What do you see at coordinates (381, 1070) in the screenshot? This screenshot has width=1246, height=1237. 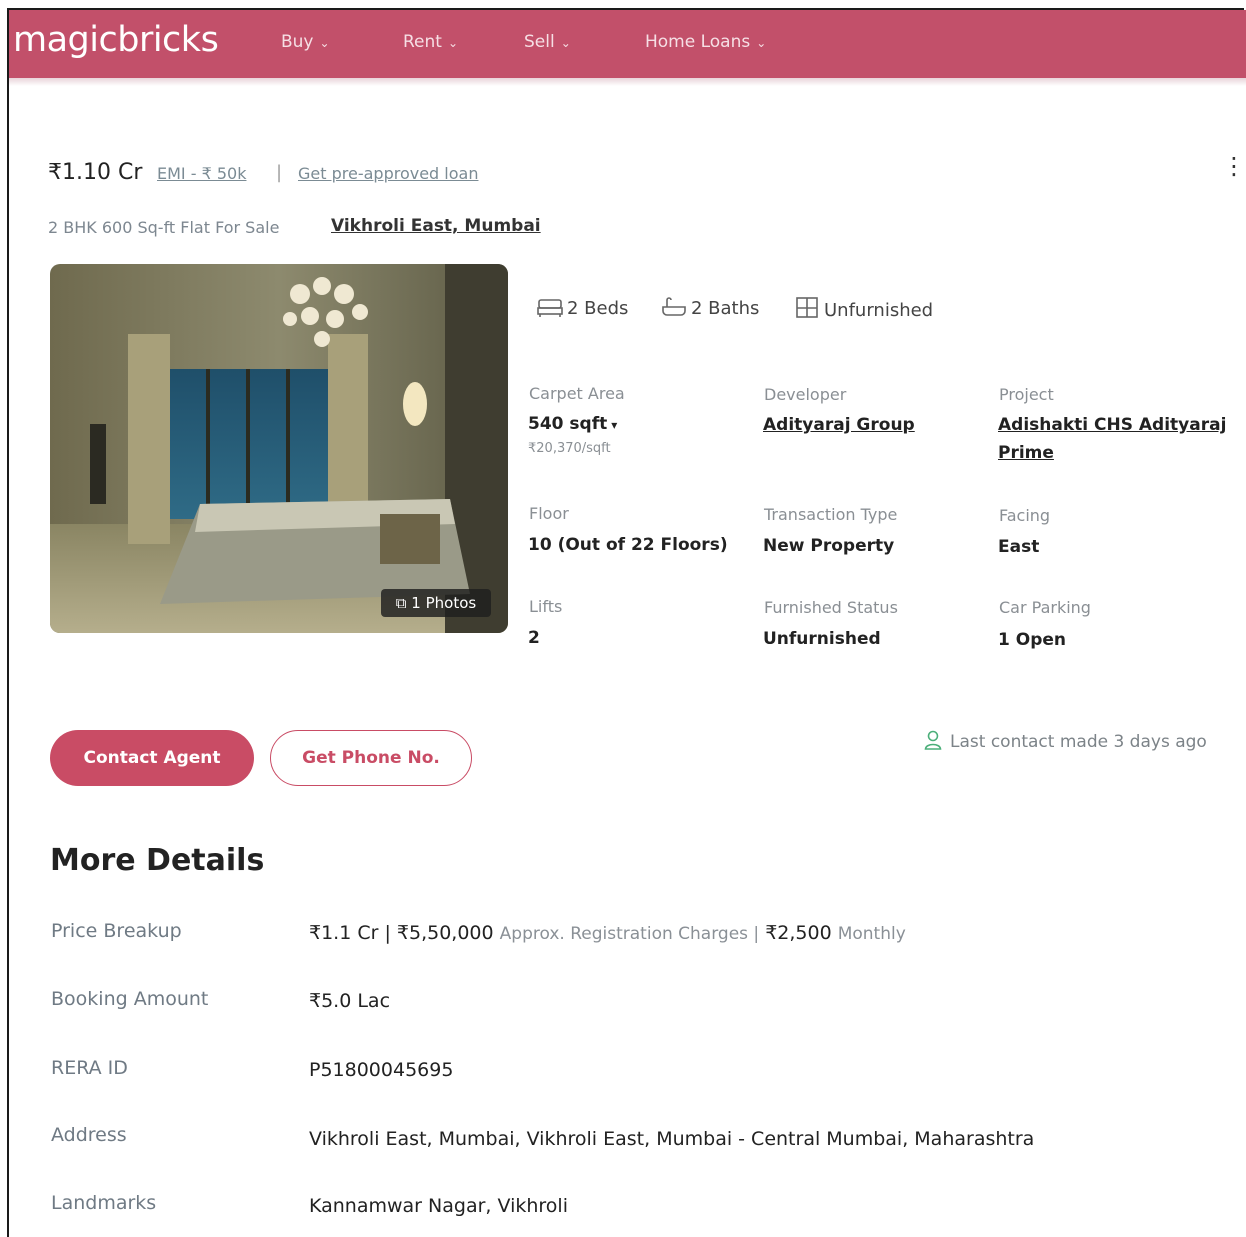 I see `rera-id-value: P51800045695` at bounding box center [381, 1070].